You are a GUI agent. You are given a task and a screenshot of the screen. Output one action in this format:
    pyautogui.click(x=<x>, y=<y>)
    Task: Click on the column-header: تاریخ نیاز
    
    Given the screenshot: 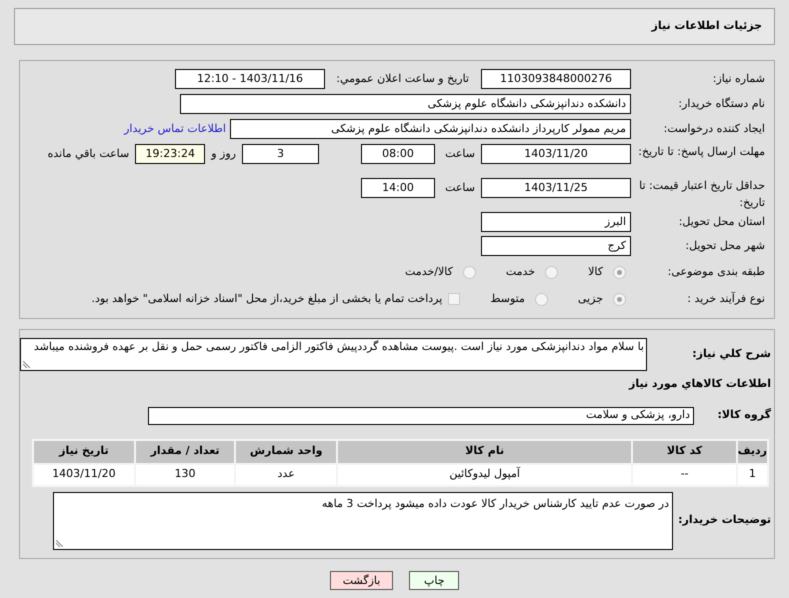 What is the action you would take?
    pyautogui.click(x=84, y=452)
    